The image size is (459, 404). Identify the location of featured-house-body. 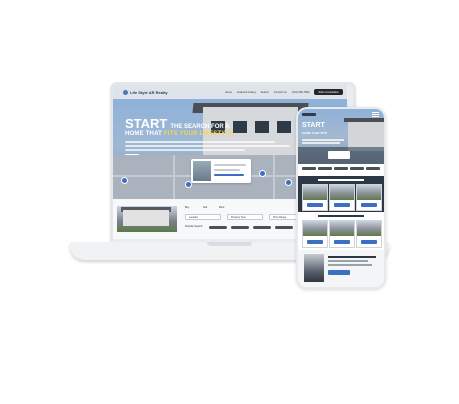
(146, 218).